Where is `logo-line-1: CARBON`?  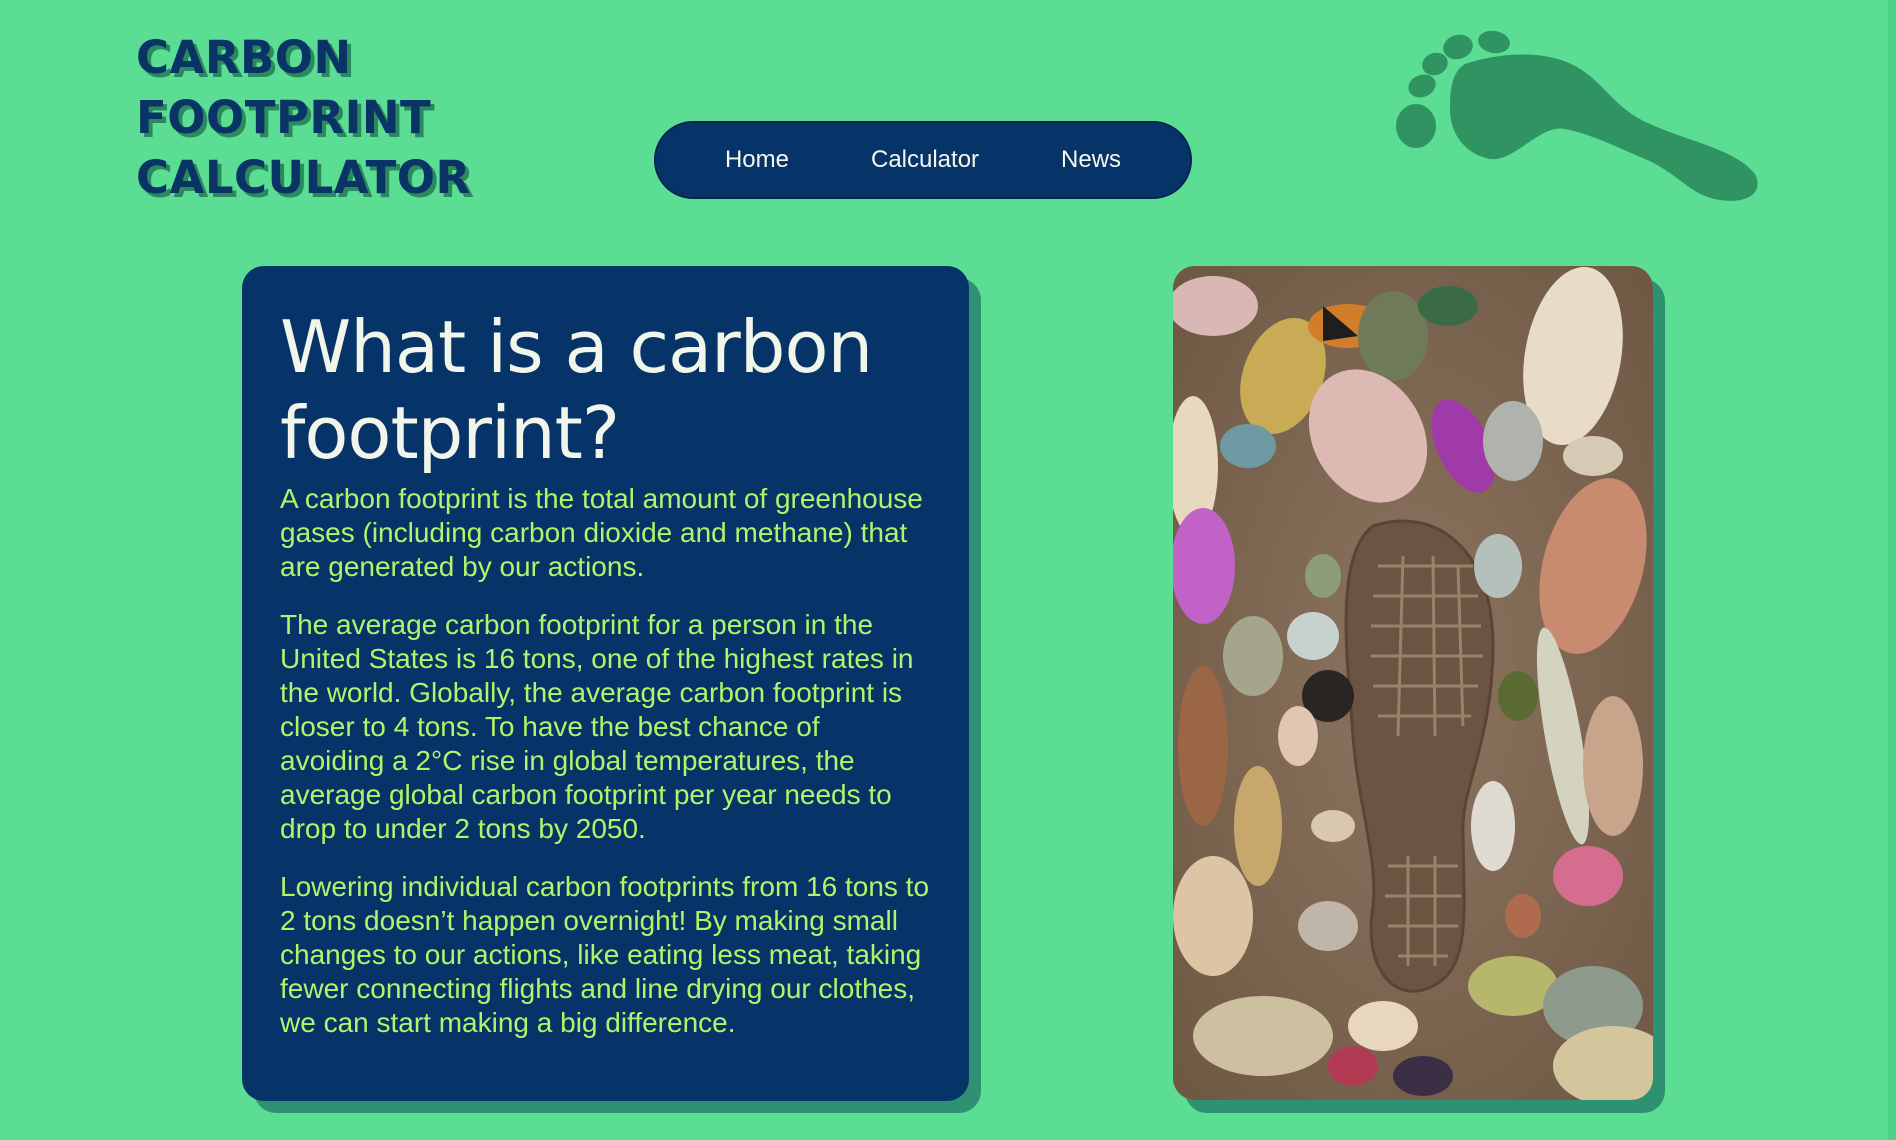 logo-line-1: CARBON is located at coordinates (244, 57).